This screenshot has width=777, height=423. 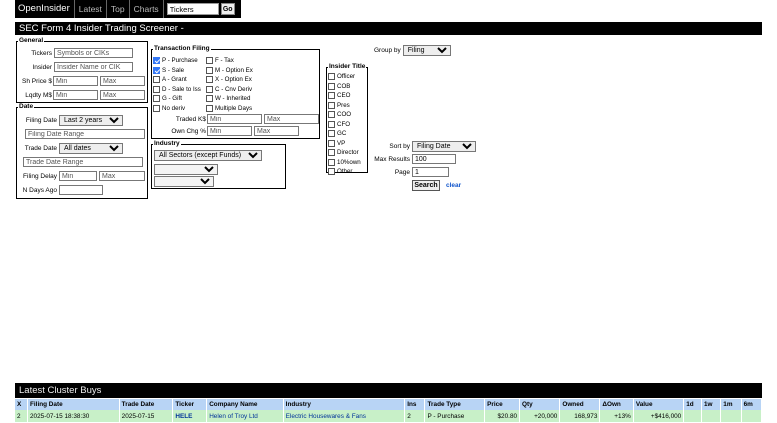 I want to click on ndays-input, so click(x=81, y=190).